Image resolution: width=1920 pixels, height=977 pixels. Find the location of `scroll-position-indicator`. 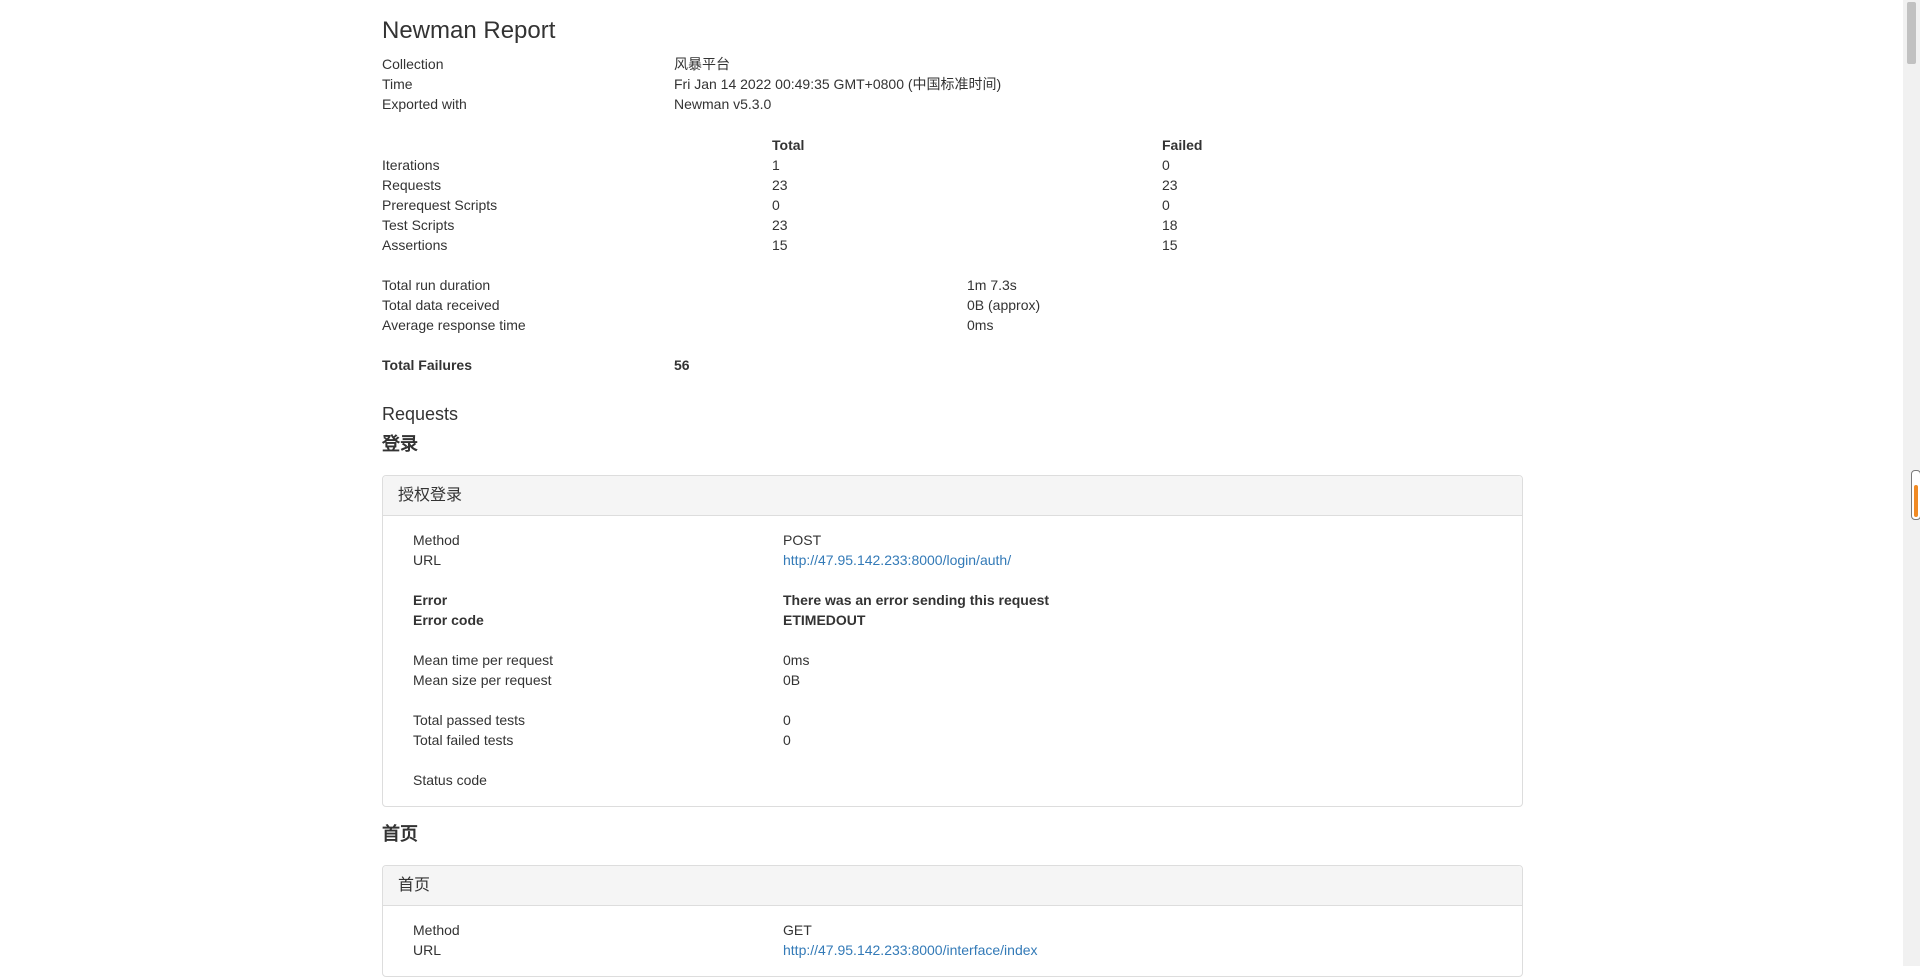

scroll-position-indicator is located at coordinates (1915, 495).